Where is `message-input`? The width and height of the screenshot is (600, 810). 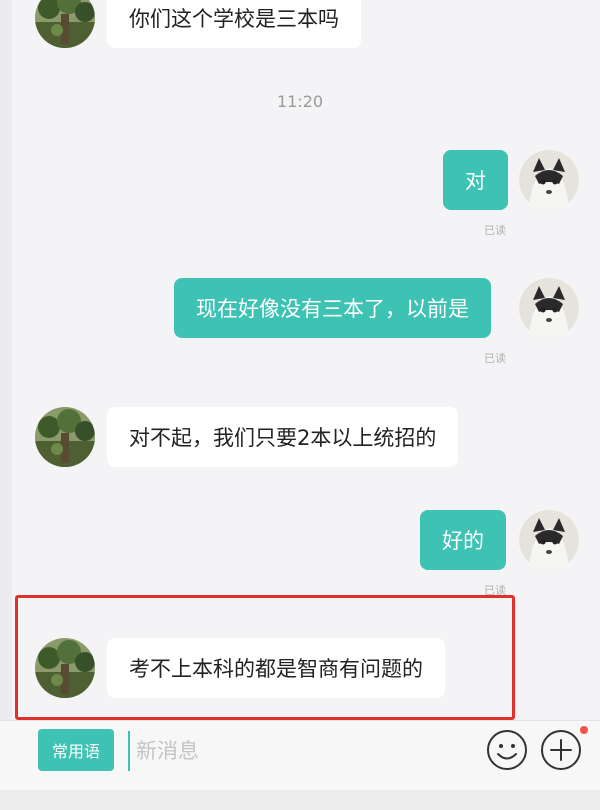
message-input is located at coordinates (298, 751).